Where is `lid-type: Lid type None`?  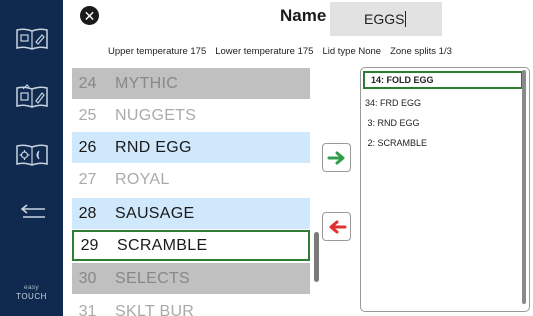 lid-type: Lid type None is located at coordinates (352, 51).